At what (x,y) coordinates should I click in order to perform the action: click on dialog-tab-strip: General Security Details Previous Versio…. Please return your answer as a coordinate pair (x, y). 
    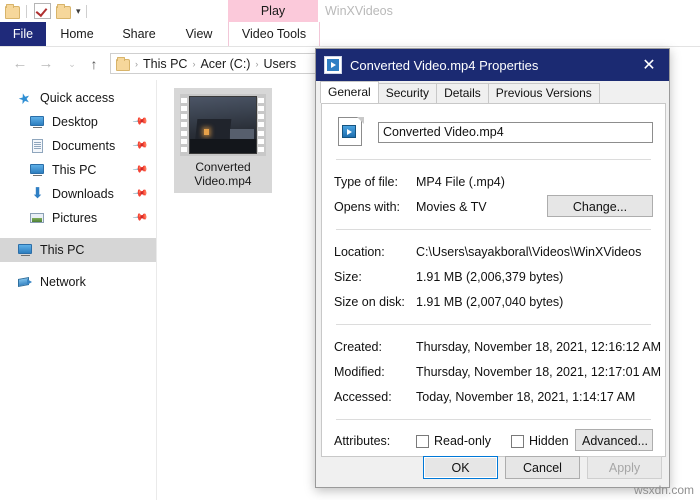
    Looking at the image, I should click on (492, 92).